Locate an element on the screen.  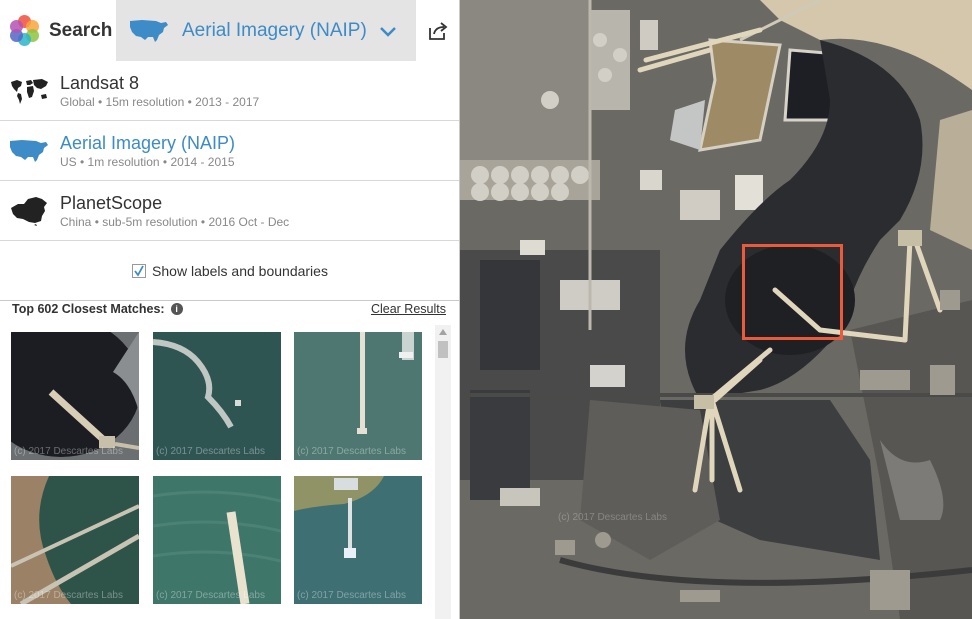
clear-results-link: Clear Results is located at coordinates (408, 309).